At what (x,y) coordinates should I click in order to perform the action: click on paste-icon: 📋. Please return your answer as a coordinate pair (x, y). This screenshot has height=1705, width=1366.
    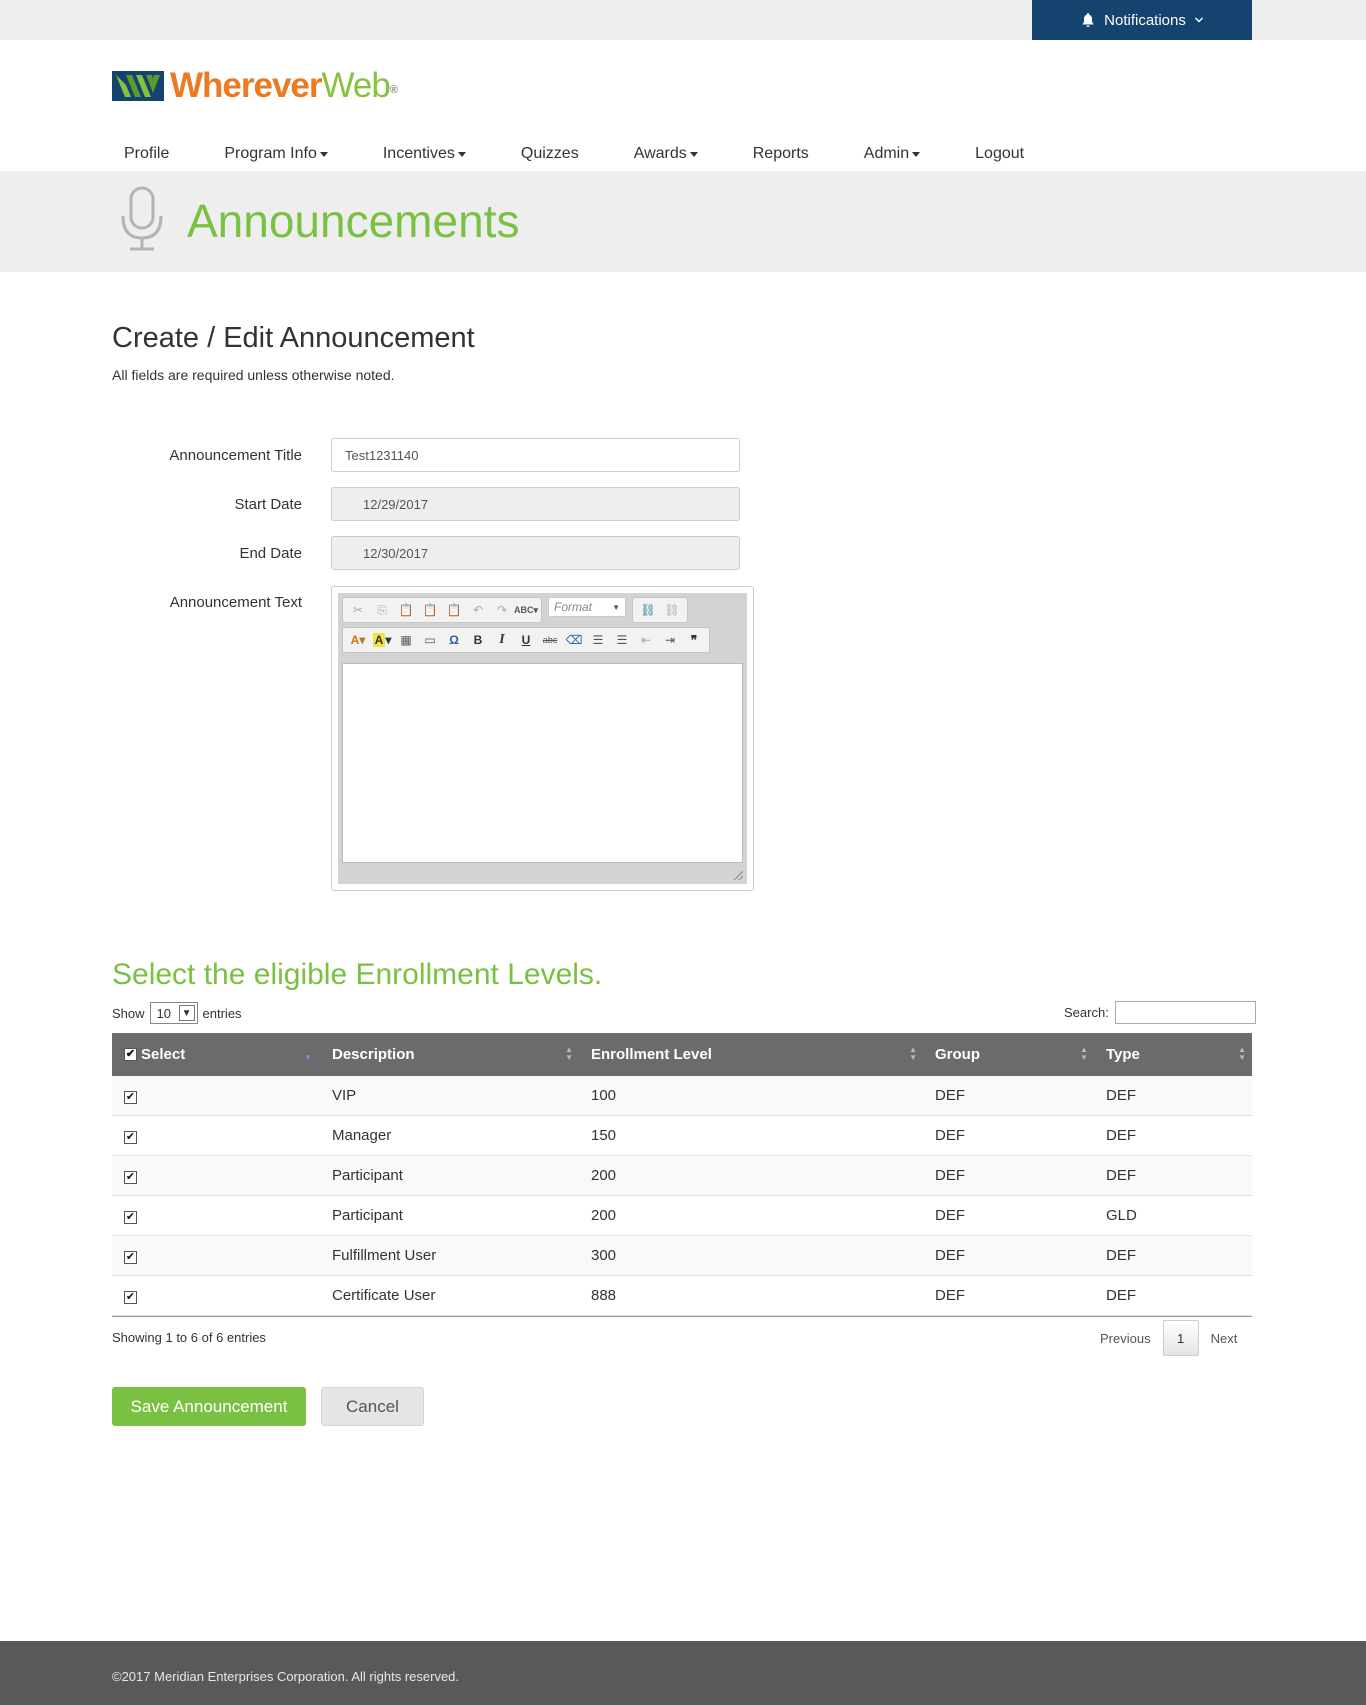
    Looking at the image, I should click on (406, 610).